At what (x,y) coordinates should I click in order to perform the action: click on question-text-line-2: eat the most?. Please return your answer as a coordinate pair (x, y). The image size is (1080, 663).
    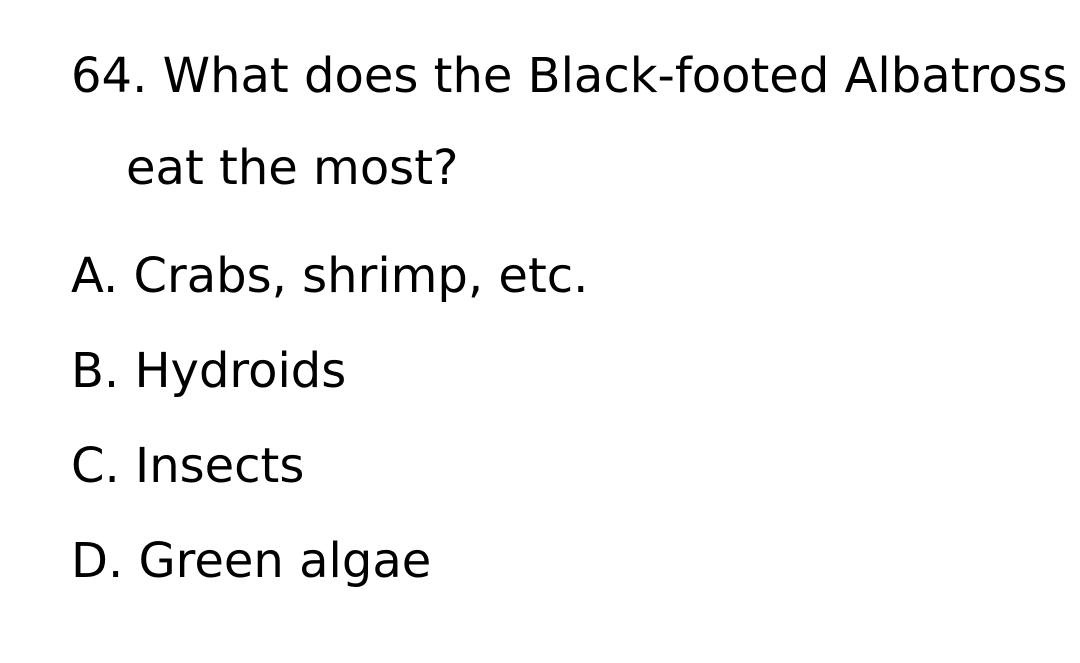
    Looking at the image, I should click on (292, 168).